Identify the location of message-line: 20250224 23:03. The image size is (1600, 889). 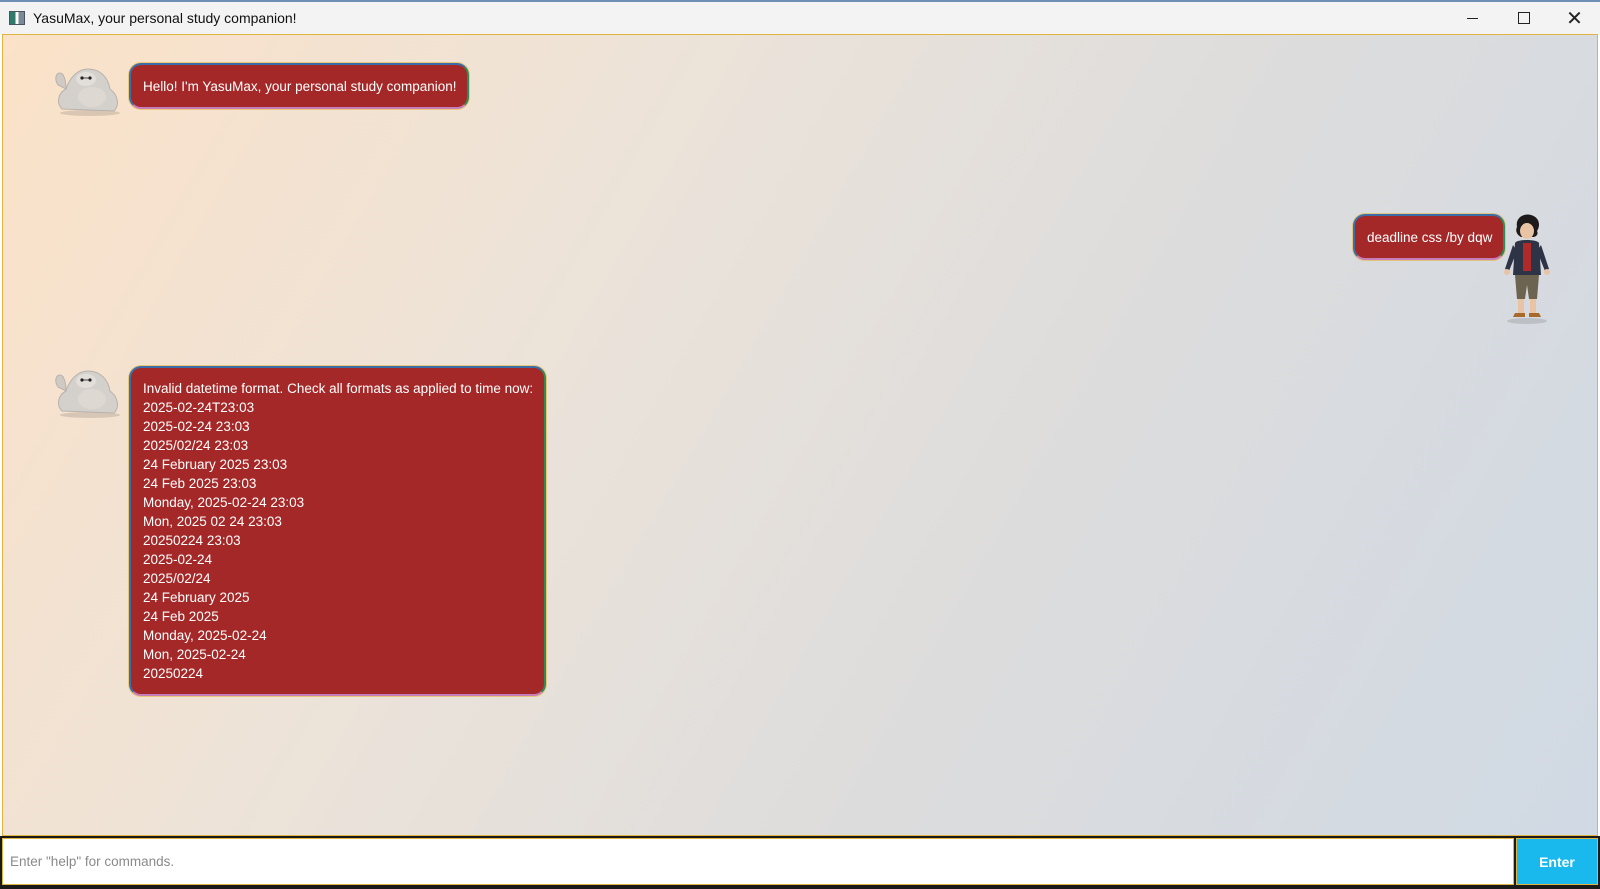
(192, 540).